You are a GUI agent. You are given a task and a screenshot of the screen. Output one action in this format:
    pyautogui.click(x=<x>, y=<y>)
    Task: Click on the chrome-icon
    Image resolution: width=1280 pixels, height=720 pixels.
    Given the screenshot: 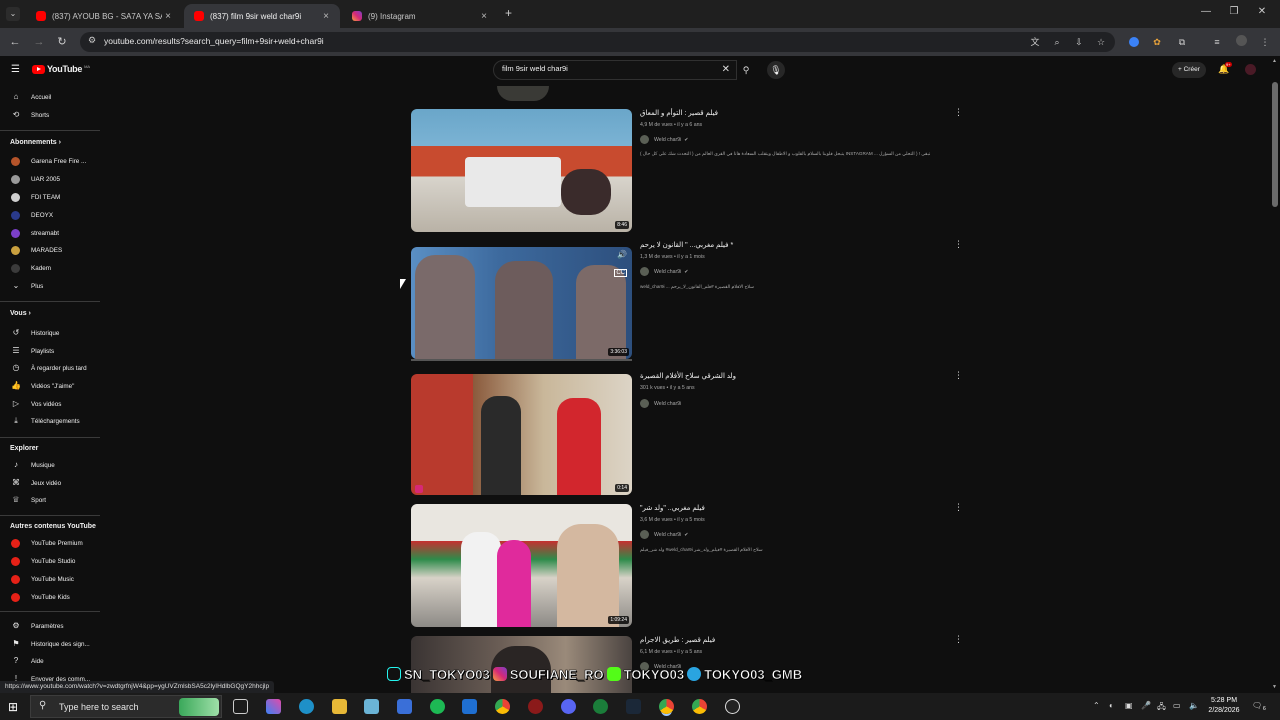 What is the action you would take?
    pyautogui.click(x=502, y=706)
    